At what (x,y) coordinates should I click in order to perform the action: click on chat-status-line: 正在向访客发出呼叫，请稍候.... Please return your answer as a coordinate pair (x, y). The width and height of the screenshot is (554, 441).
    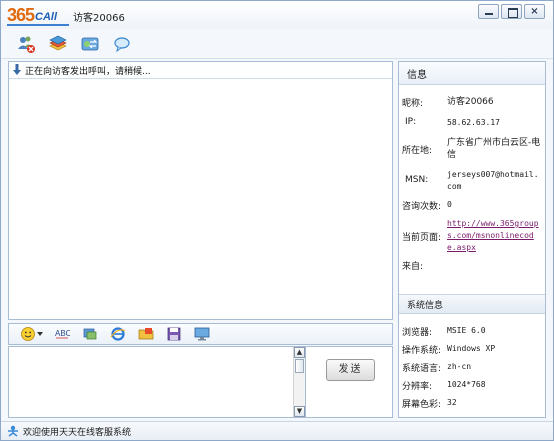
    Looking at the image, I should click on (200, 70).